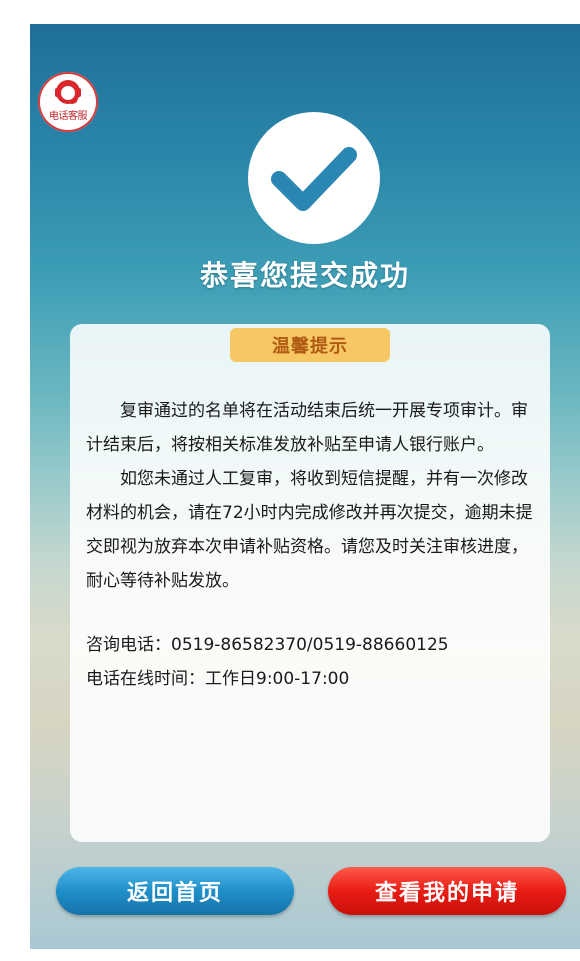 This screenshot has height=961, width=580. Describe the element at coordinates (68, 92) in the screenshot. I see `headset-icon` at that location.